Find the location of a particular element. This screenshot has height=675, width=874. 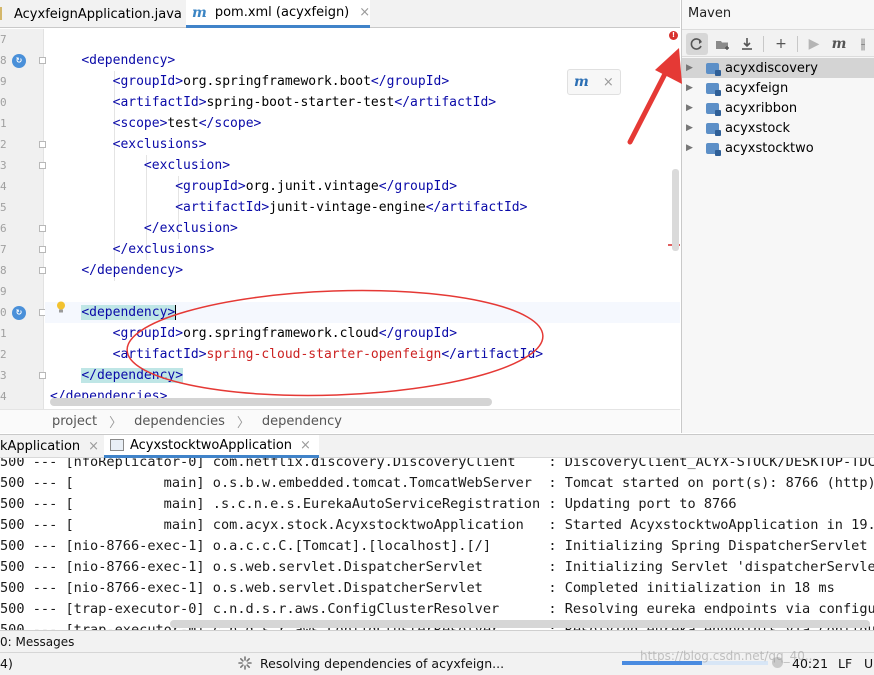

breadcrumb-item: dependencies is located at coordinates (179, 421).